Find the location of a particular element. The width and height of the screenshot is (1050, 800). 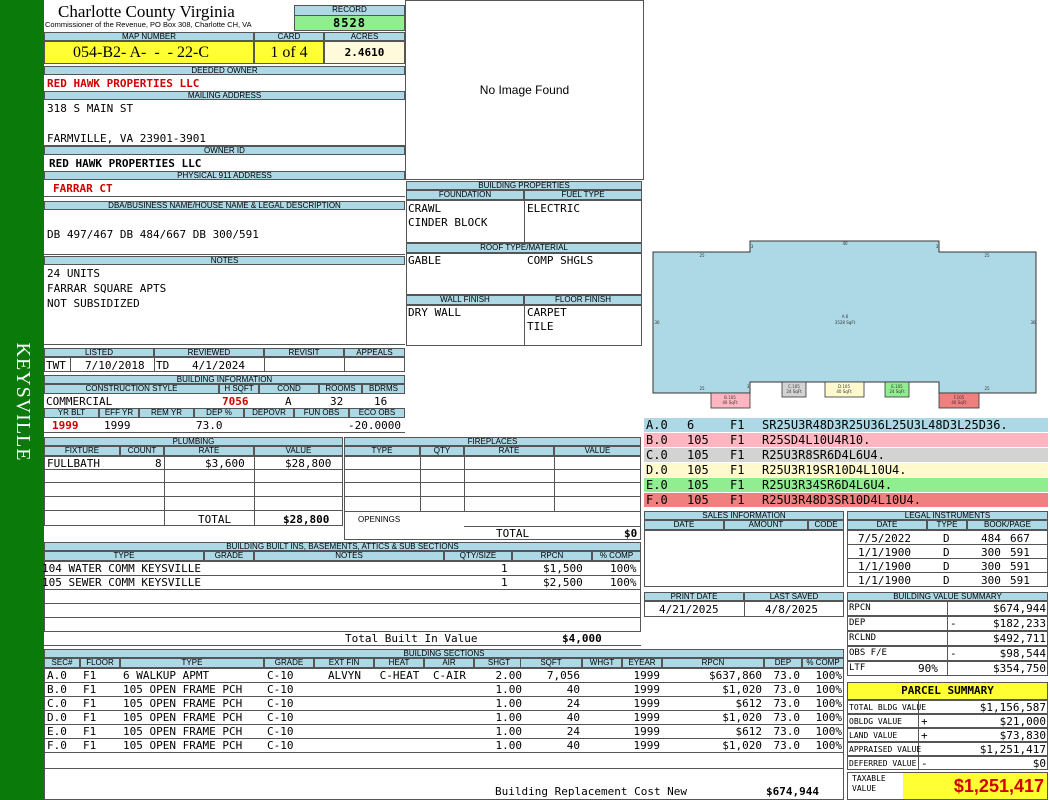

sketch-code-type: 105 is located at coordinates (698, 455).